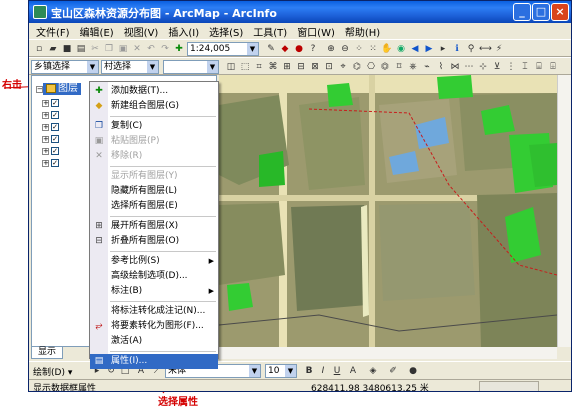  Describe the element at coordinates (329, 67) in the screenshot. I see `tool-icon: ⊡` at that location.